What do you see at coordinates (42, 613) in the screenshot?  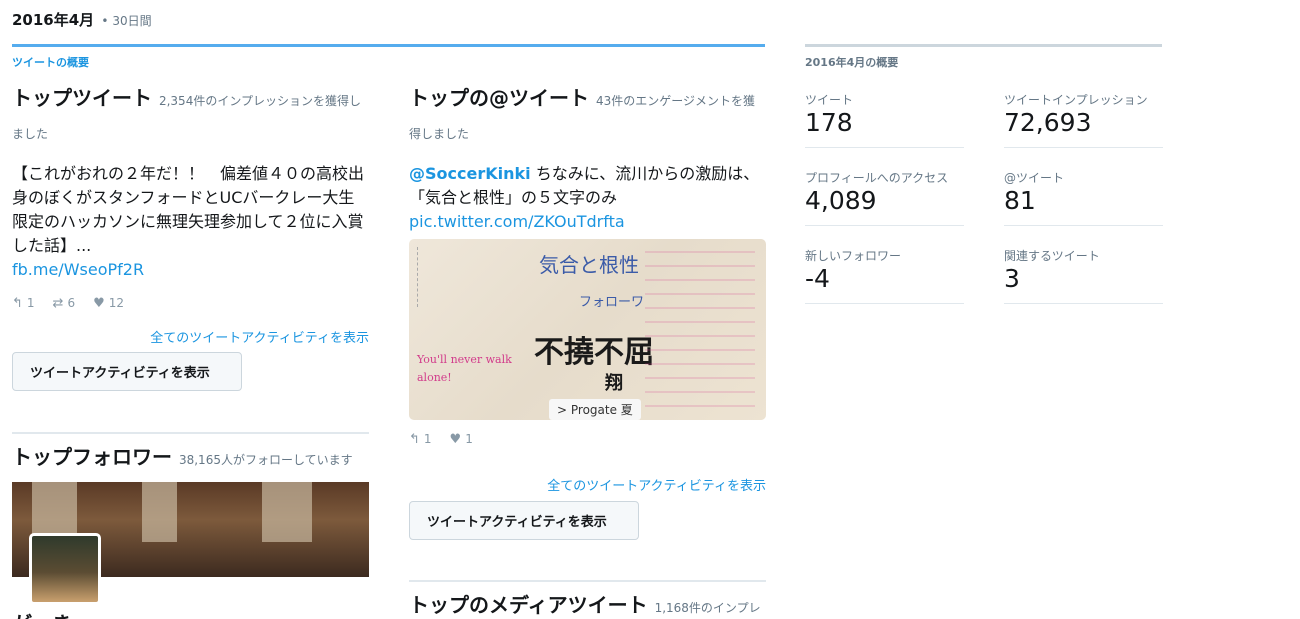 I see `follower-name: がっき` at bounding box center [42, 613].